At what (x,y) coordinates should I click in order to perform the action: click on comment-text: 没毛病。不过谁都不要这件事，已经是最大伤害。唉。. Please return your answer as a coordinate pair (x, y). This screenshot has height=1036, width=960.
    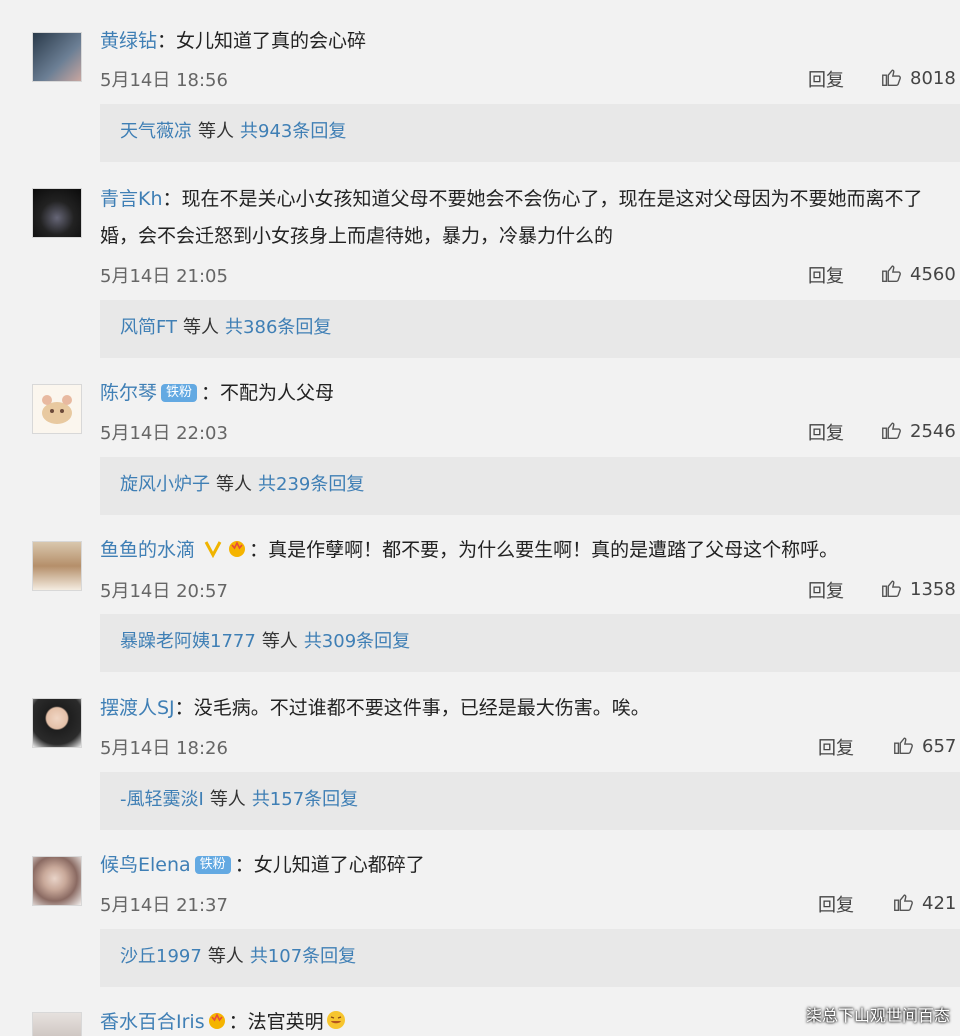
    Looking at the image, I should click on (421, 708).